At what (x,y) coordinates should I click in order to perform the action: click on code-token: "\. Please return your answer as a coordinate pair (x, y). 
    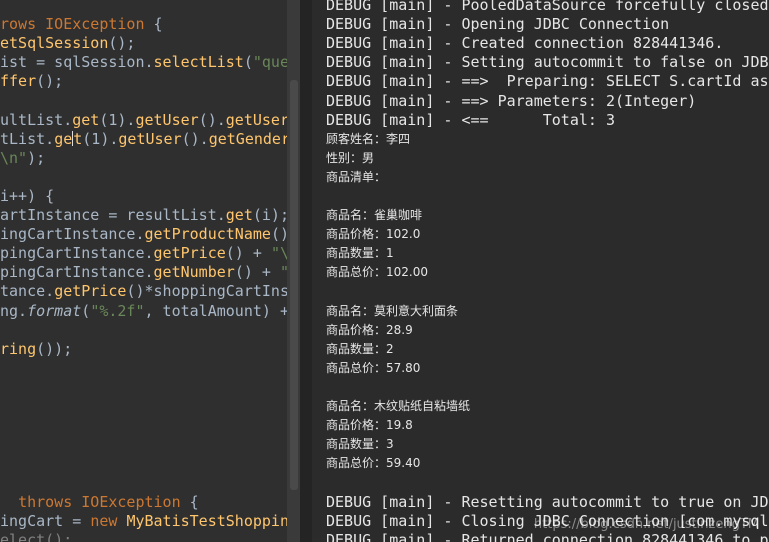
    Looking at the image, I should click on (278, 253).